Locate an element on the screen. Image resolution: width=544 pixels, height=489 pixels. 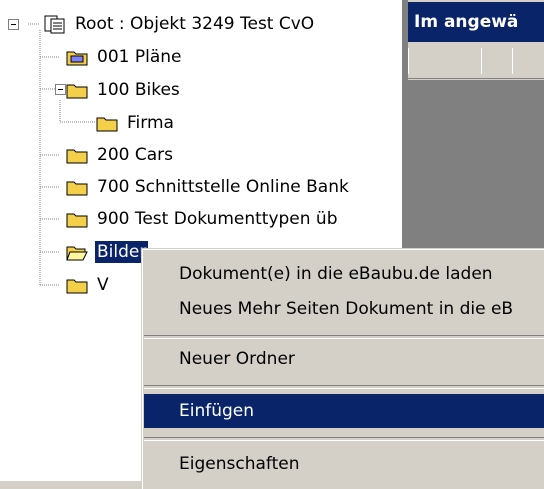
menu-item-label: Neues Mehr Seiten Dokument in die eB is located at coordinates (346, 309).